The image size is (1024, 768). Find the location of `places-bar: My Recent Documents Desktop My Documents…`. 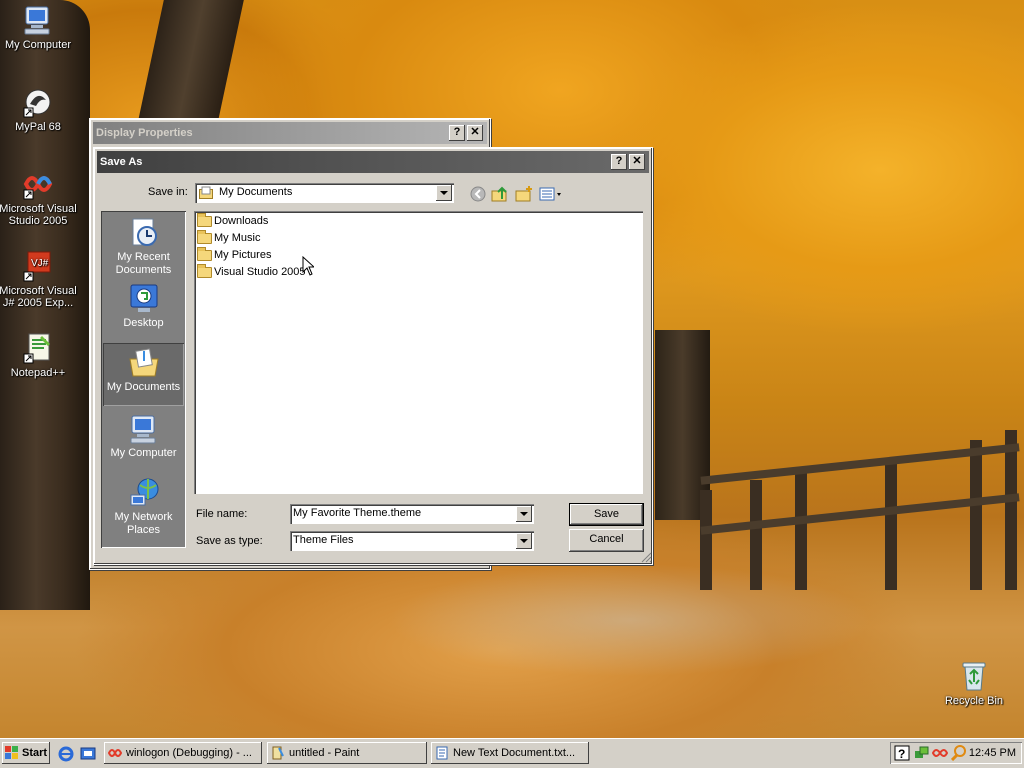

places-bar: My Recent Documents Desktop My Documents… is located at coordinates (143, 379).